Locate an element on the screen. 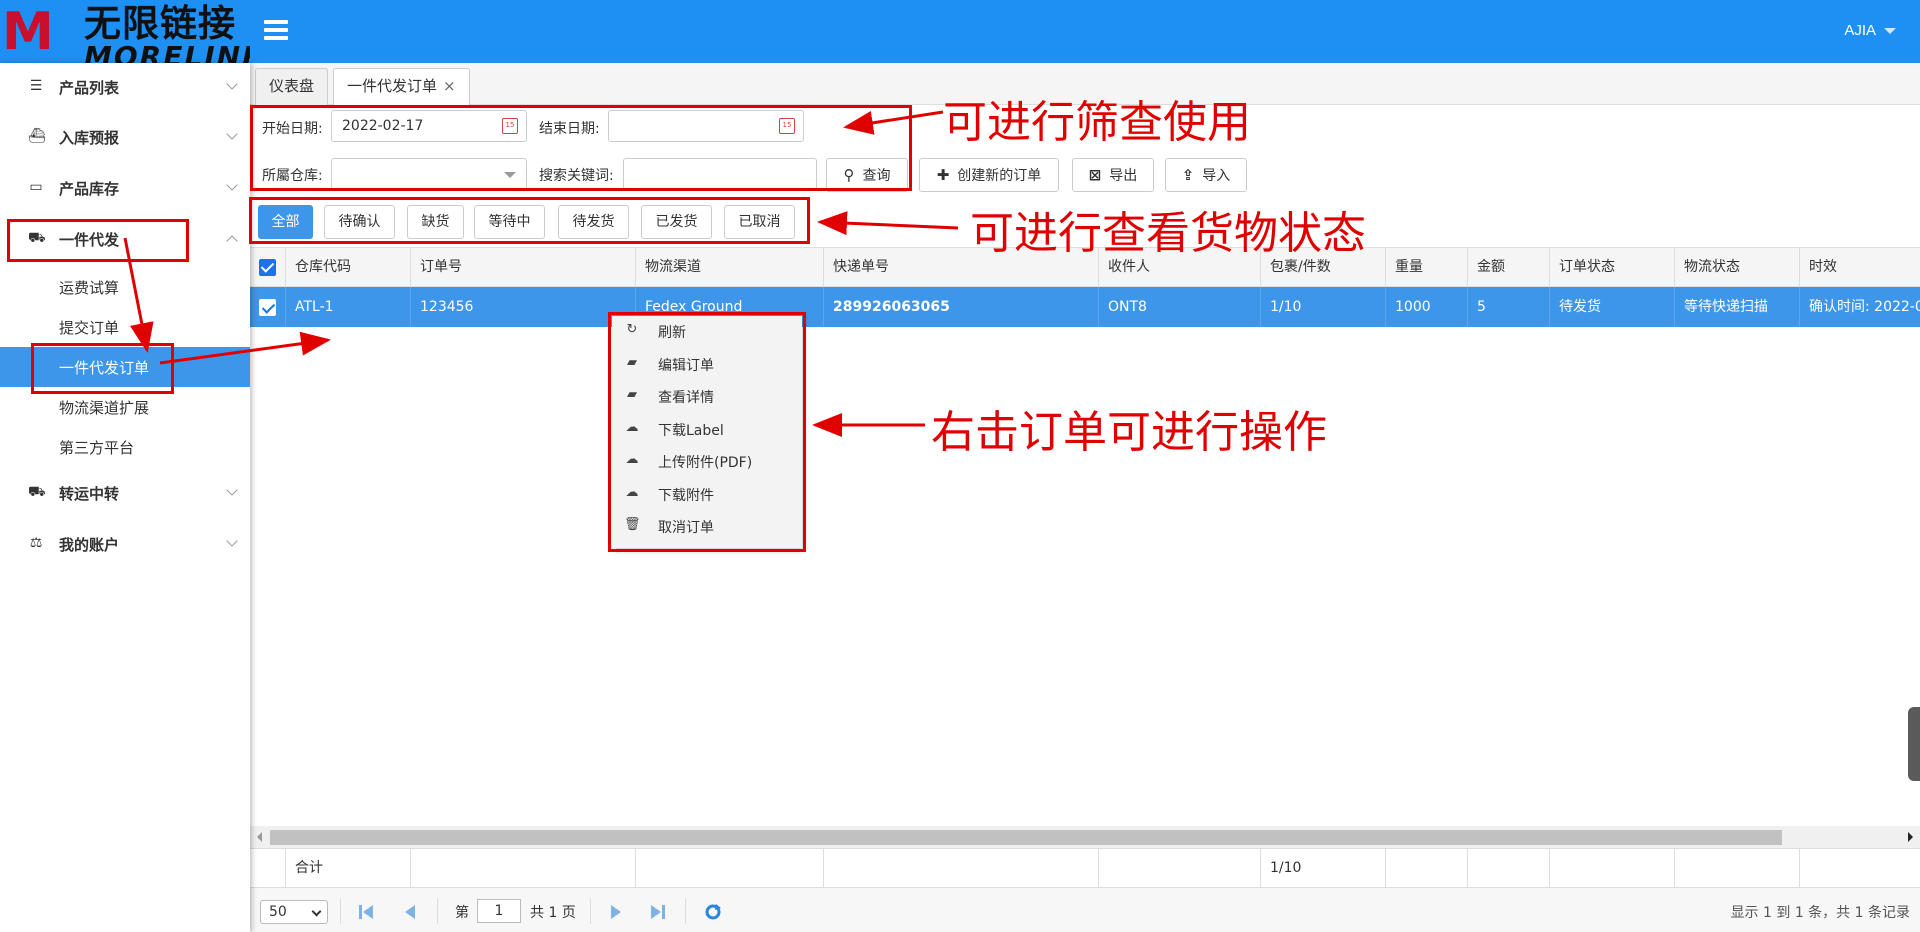 Image resolution: width=1920 pixels, height=932 pixels. excel-file-icon: ⊠ is located at coordinates (1095, 175).